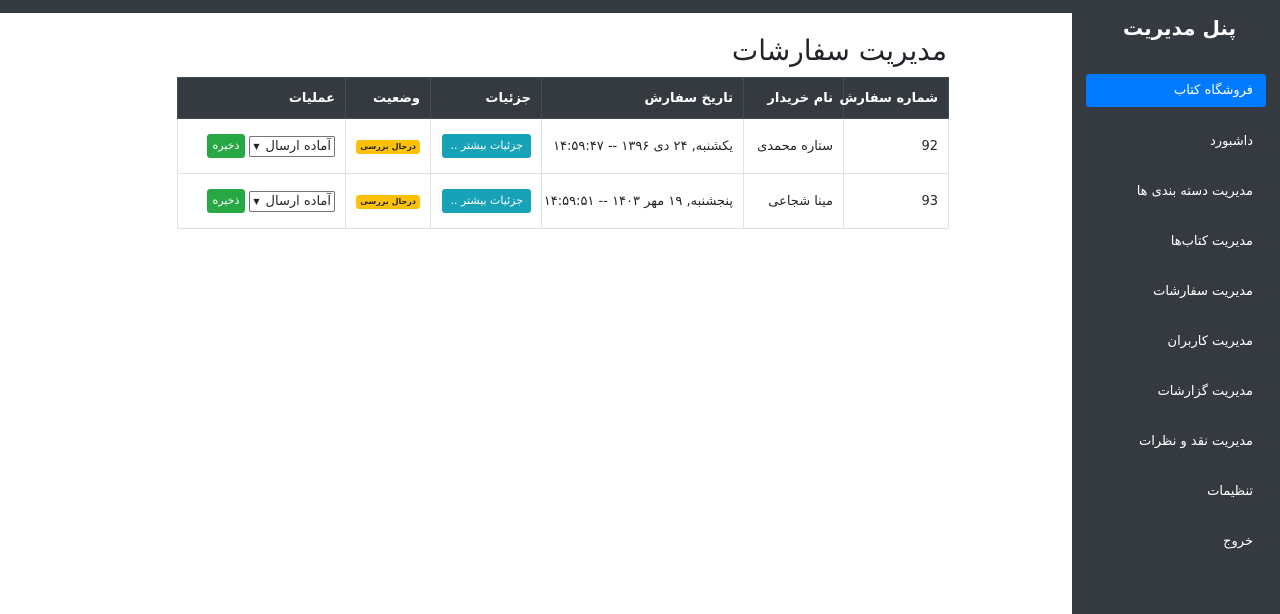  Describe the element at coordinates (1176, 291) in the screenshot. I see `sidebar-item-orders: مدیریت سفارشات` at that location.